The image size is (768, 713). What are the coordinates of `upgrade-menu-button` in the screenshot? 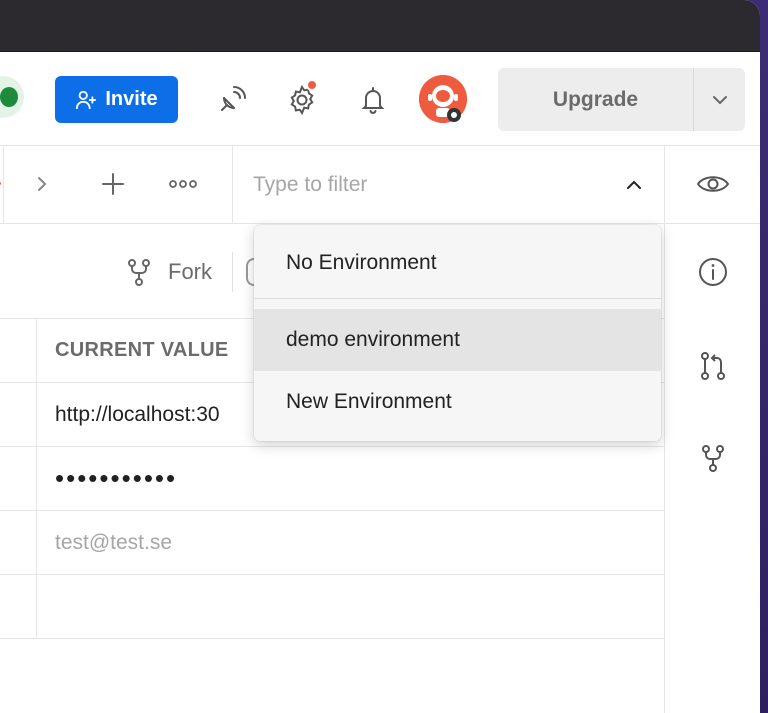 It's located at (719, 99).